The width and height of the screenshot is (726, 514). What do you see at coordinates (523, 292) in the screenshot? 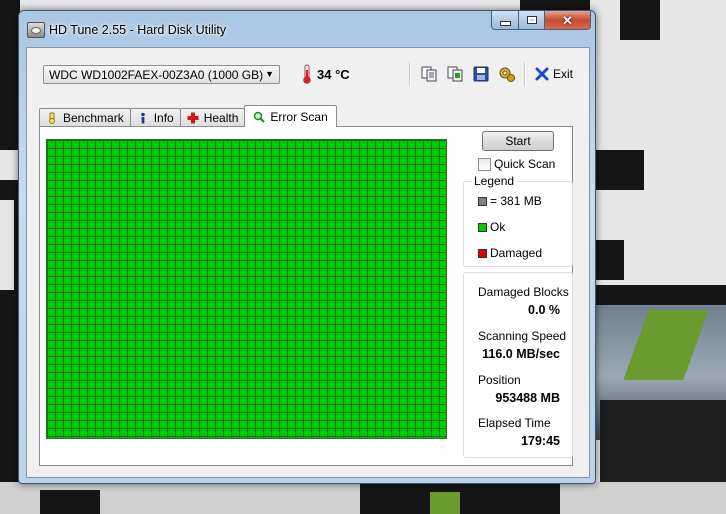
I see `damaged-blocks-label: Damaged Blocks` at bounding box center [523, 292].